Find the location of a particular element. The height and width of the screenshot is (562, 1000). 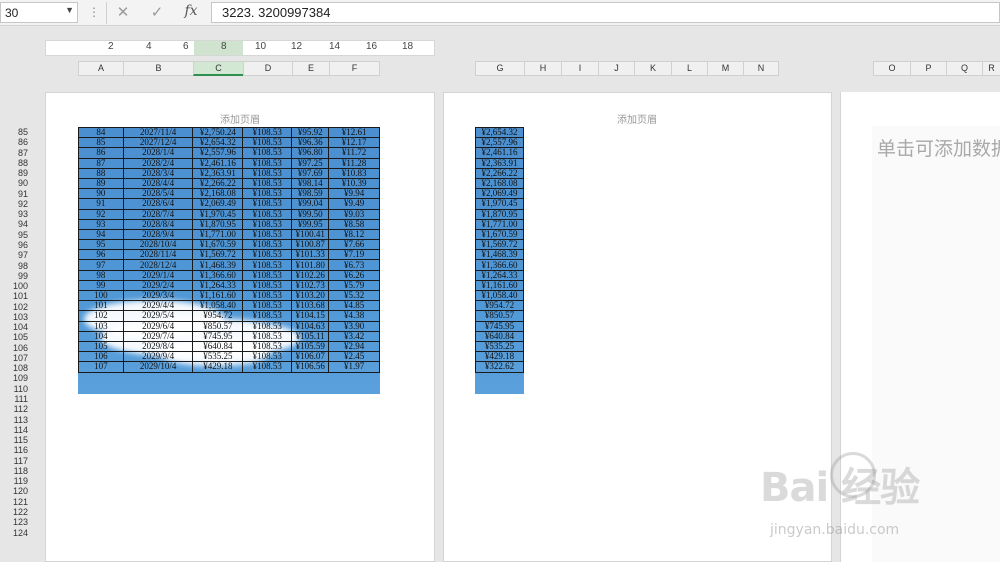

table-cell: 2027/12/4 is located at coordinates (158, 143).